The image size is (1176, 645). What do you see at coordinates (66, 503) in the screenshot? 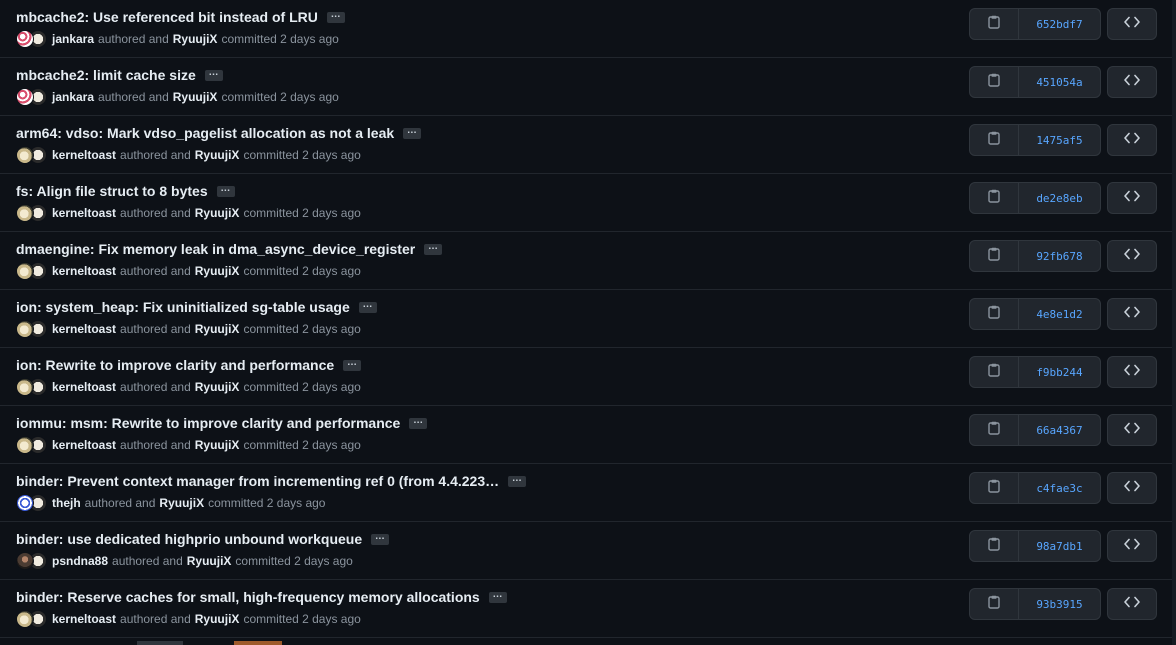
I see `author-link: thejh` at bounding box center [66, 503].